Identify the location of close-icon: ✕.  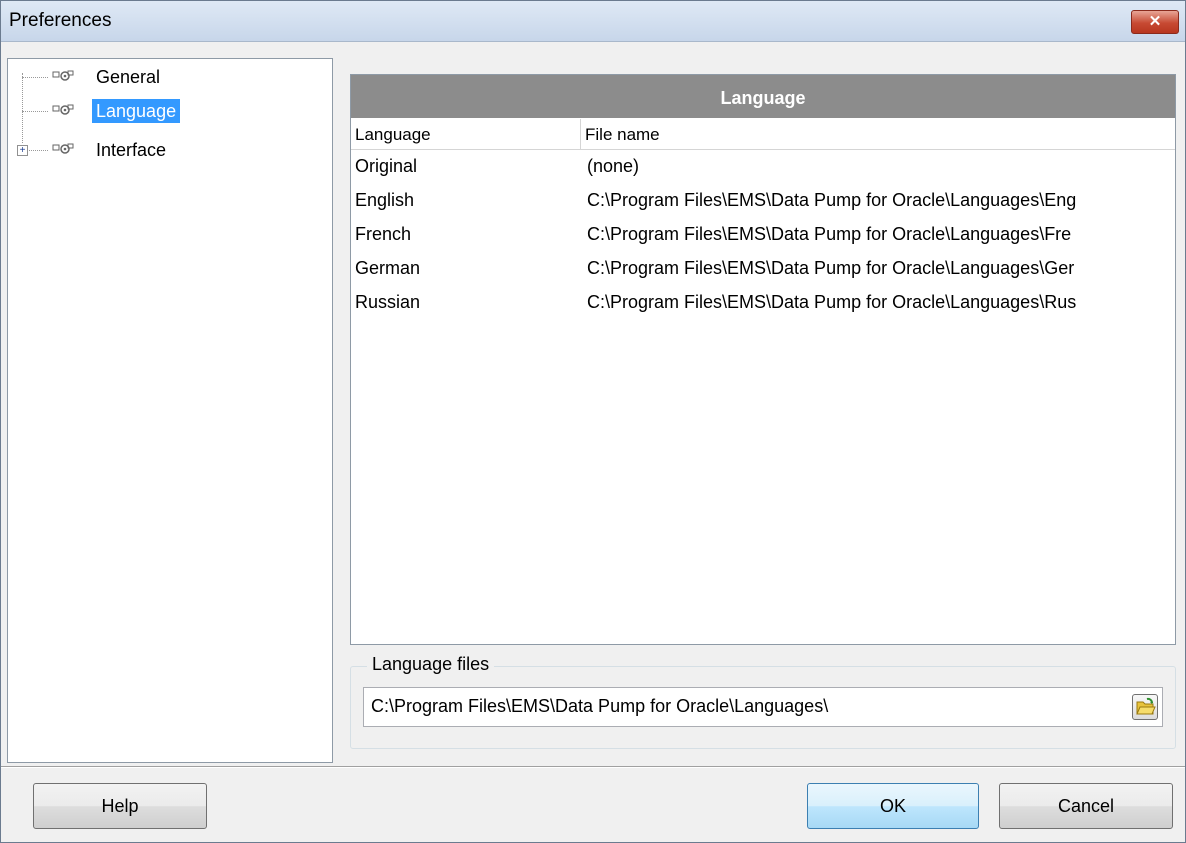
(1155, 21).